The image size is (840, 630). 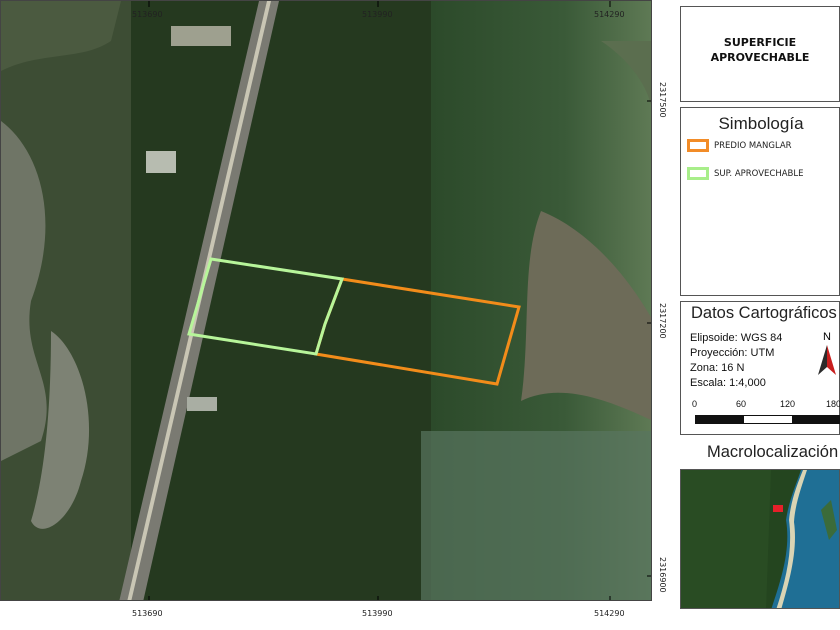 What do you see at coordinates (698, 145) in the screenshot?
I see `legend-swatch-orange` at bounding box center [698, 145].